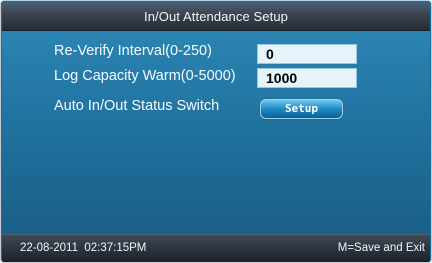 This screenshot has height=263, width=432. I want to click on auto-status-switch-label: Auto In/Out Status Switch, so click(137, 106).